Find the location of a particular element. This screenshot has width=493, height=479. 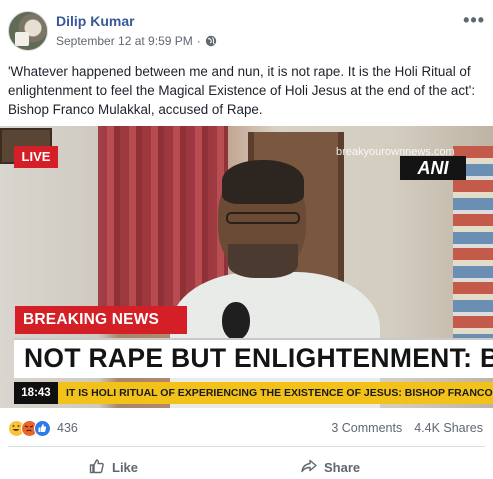

avatar is located at coordinates (28, 31).